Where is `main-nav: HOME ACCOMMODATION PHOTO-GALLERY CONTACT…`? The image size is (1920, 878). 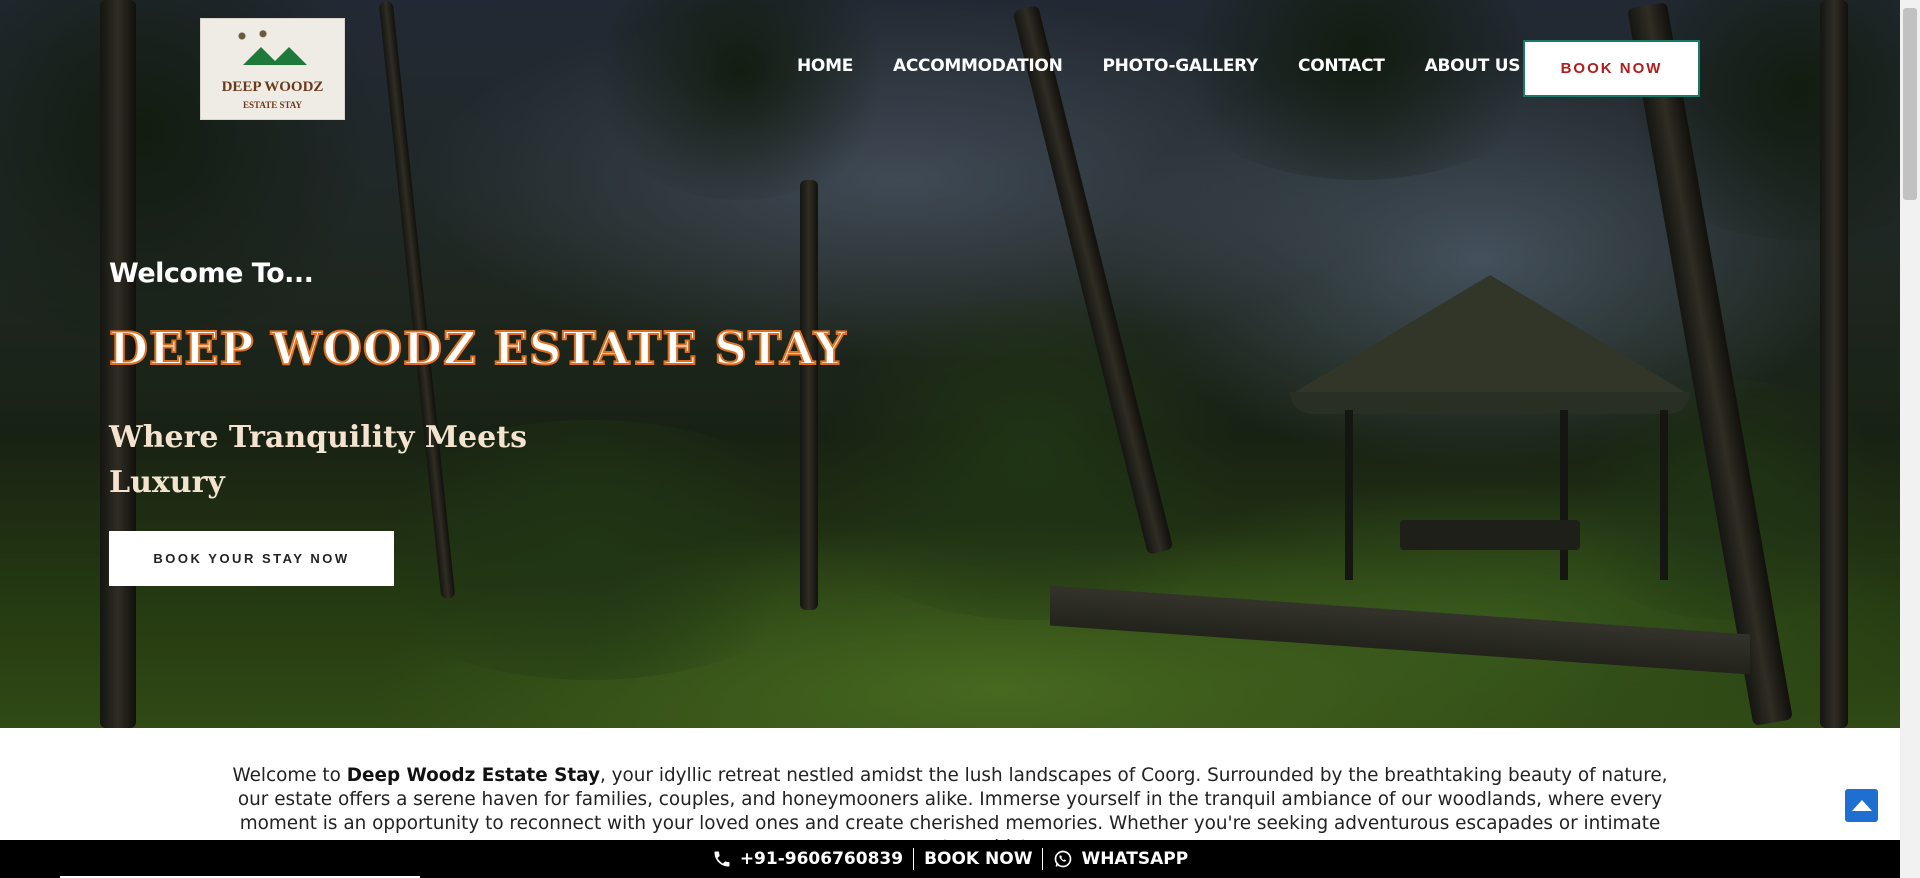 main-nav: HOME ACCOMMODATION PHOTO-GALLERY CONTACT… is located at coordinates (1158, 66).